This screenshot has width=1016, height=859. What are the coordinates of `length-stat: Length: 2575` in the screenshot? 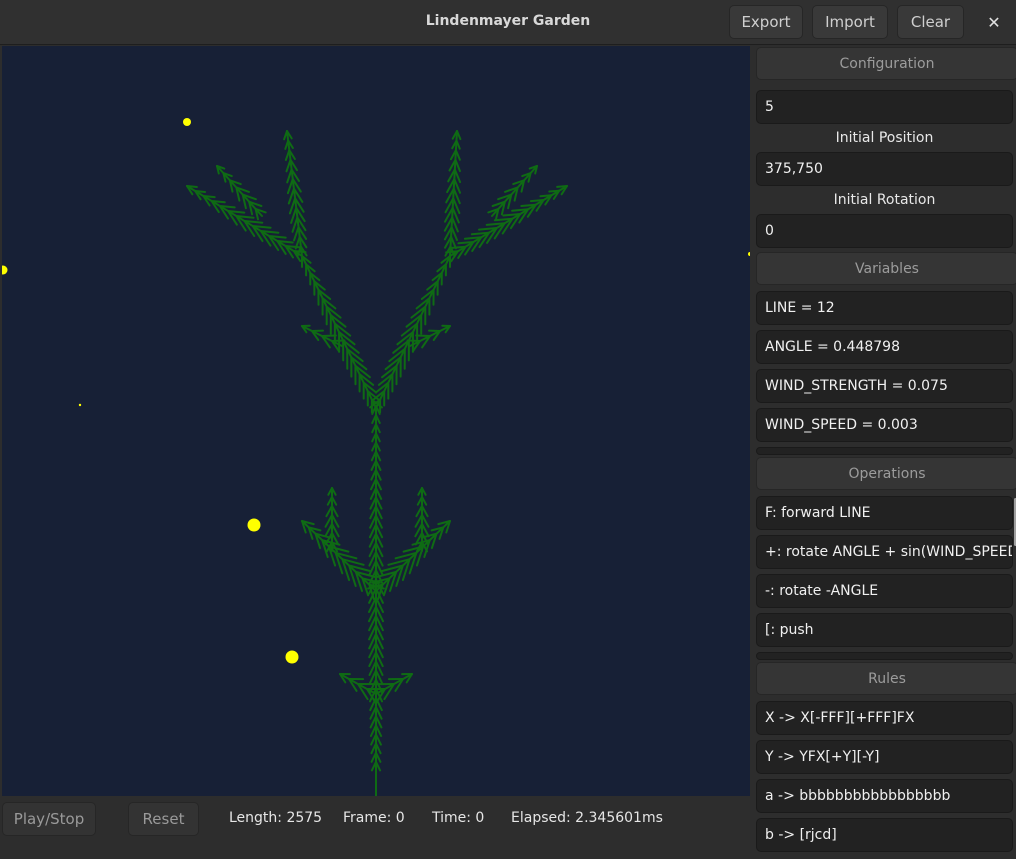 It's located at (276, 818).